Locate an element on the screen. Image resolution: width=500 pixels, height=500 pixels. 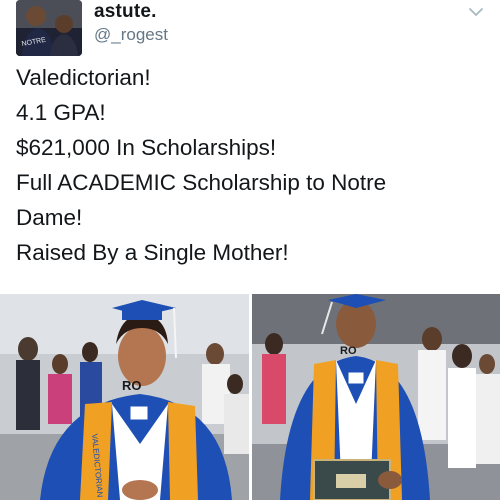
tweet-line: 4.1 GPA! is located at coordinates (61, 112).